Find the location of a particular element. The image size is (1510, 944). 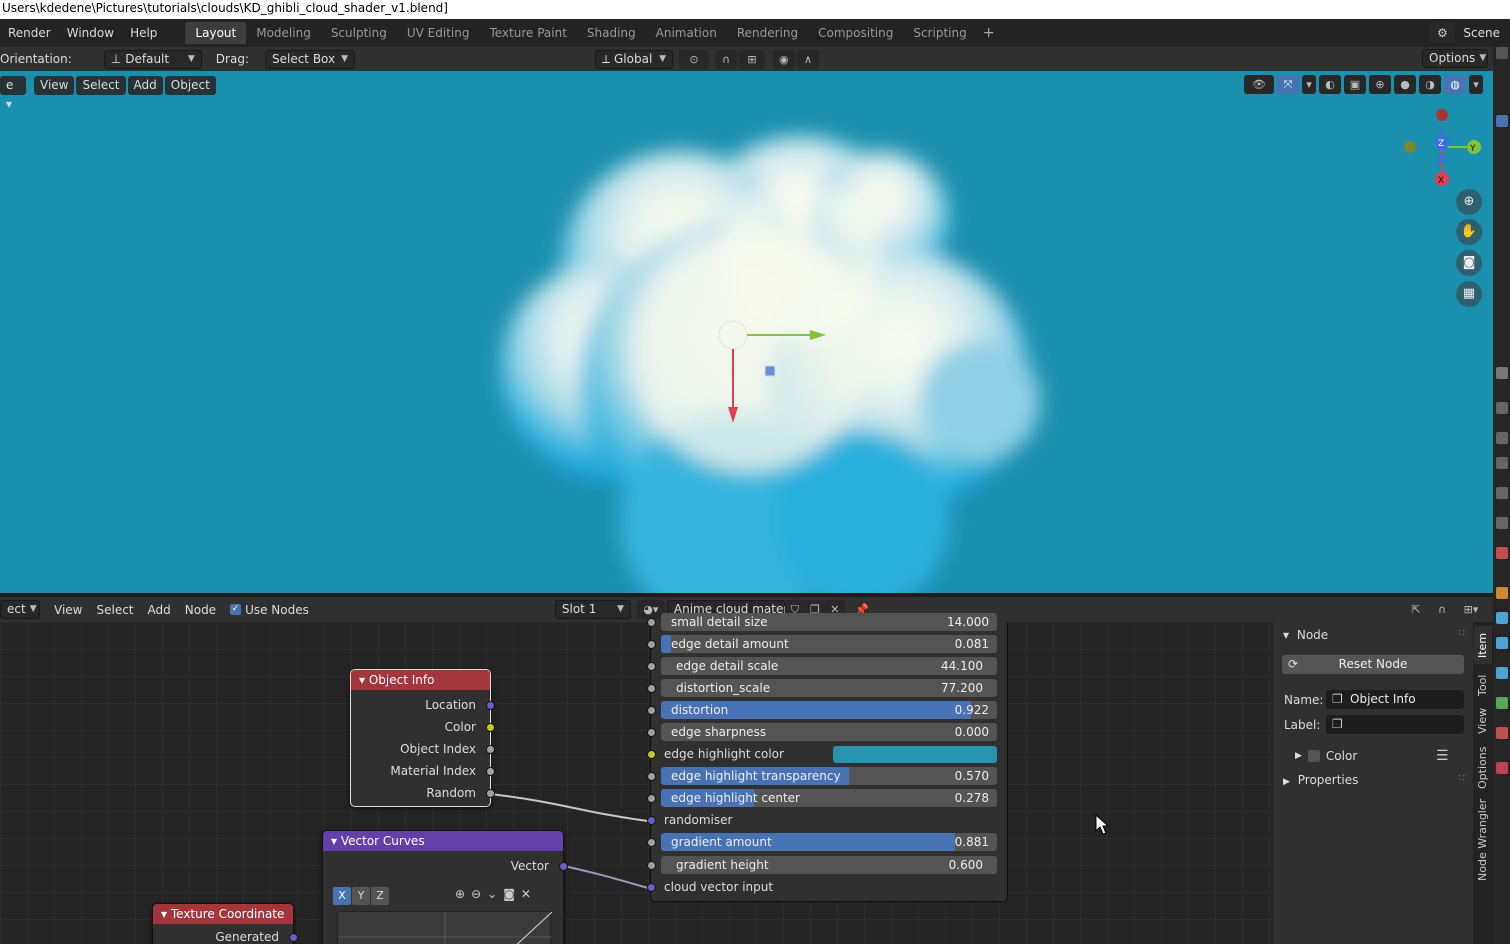

socket-randomiser is located at coordinates (651, 820).